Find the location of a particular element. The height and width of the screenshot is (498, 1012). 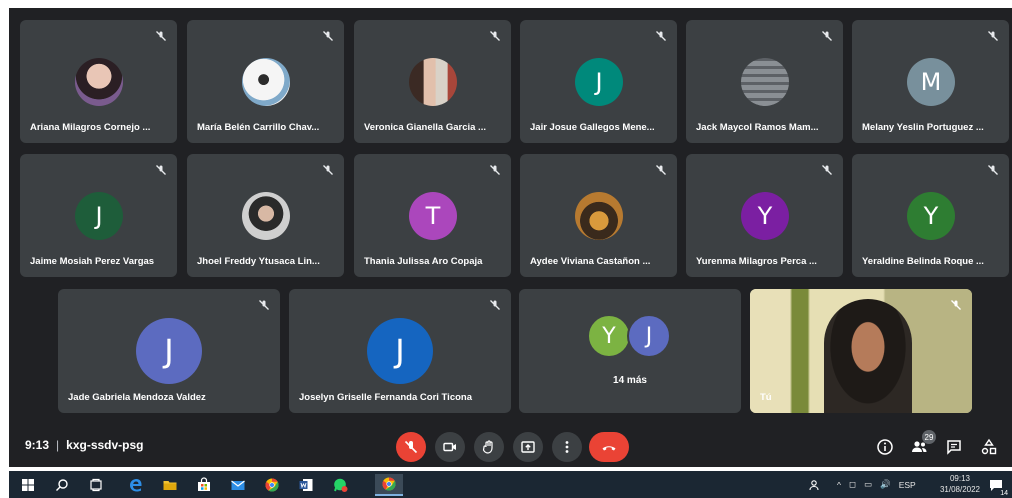

mail-button is located at coordinates (238, 485).